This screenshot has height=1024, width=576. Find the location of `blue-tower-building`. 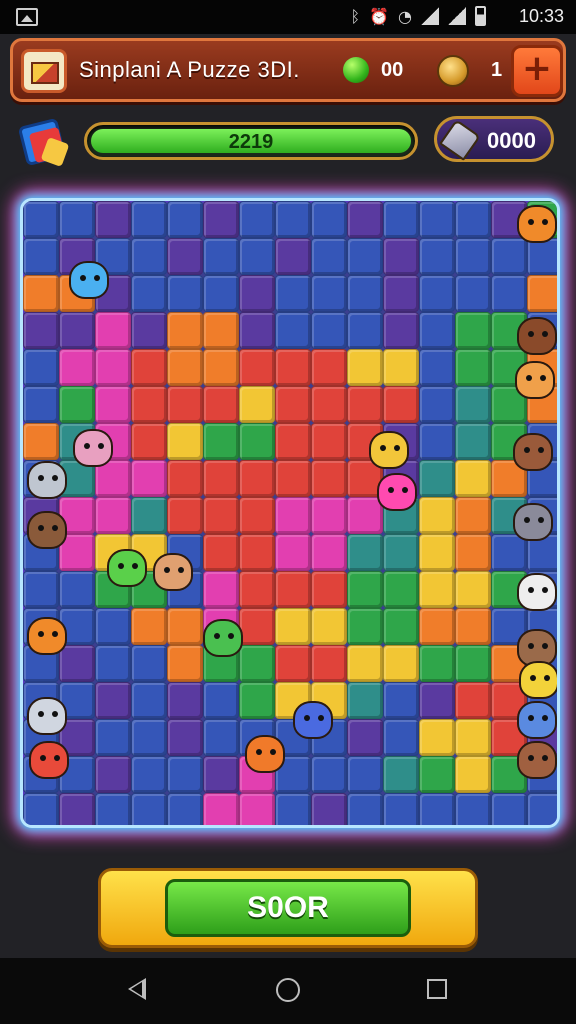

blue-tower-building is located at coordinates (89, 280).